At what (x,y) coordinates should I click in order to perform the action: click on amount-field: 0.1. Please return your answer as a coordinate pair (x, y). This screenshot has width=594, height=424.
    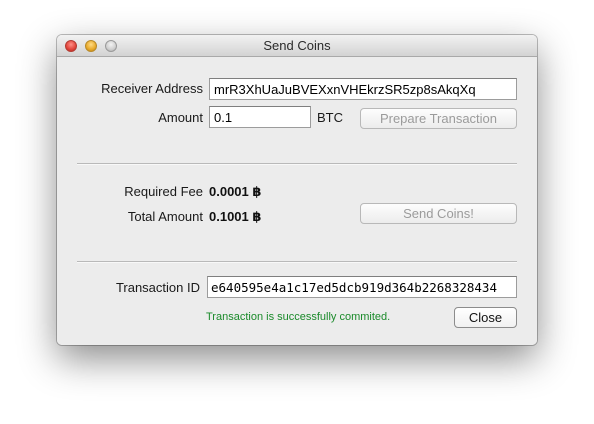
    Looking at the image, I should click on (260, 117).